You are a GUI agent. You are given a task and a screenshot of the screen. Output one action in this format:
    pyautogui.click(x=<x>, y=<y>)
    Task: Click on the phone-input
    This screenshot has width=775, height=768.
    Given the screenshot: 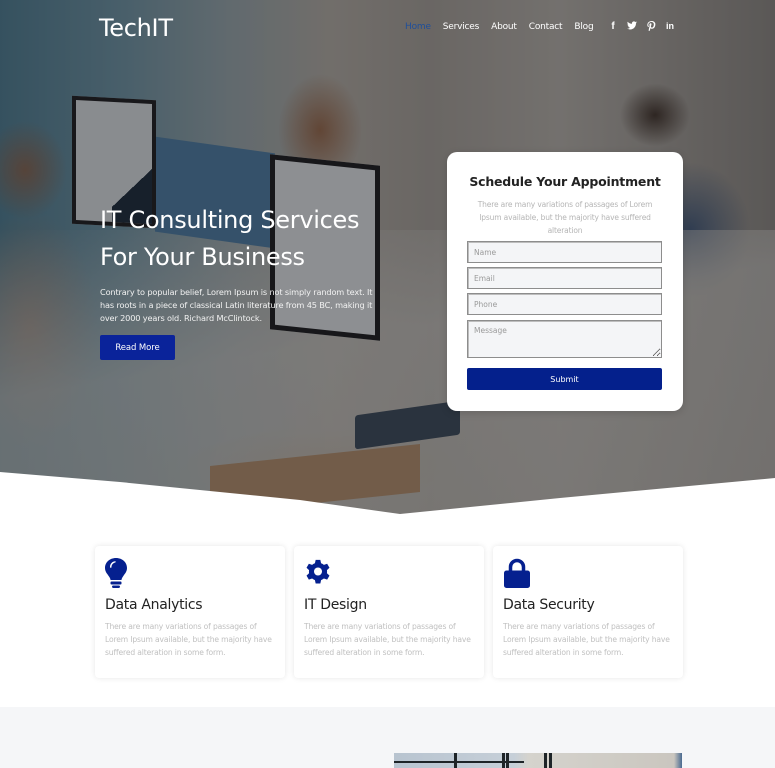 What is the action you would take?
    pyautogui.click(x=564, y=304)
    